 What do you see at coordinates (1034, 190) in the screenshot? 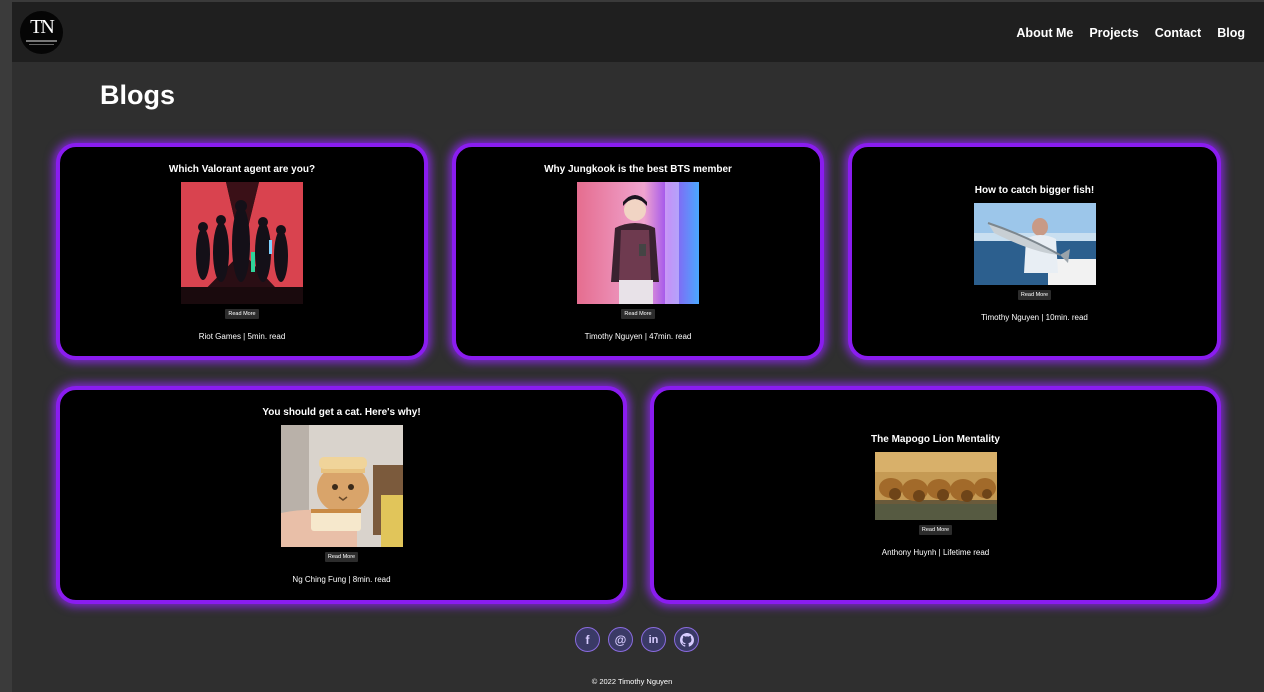
I see `blog-card-title: How to catch bigger fish!` at bounding box center [1034, 190].